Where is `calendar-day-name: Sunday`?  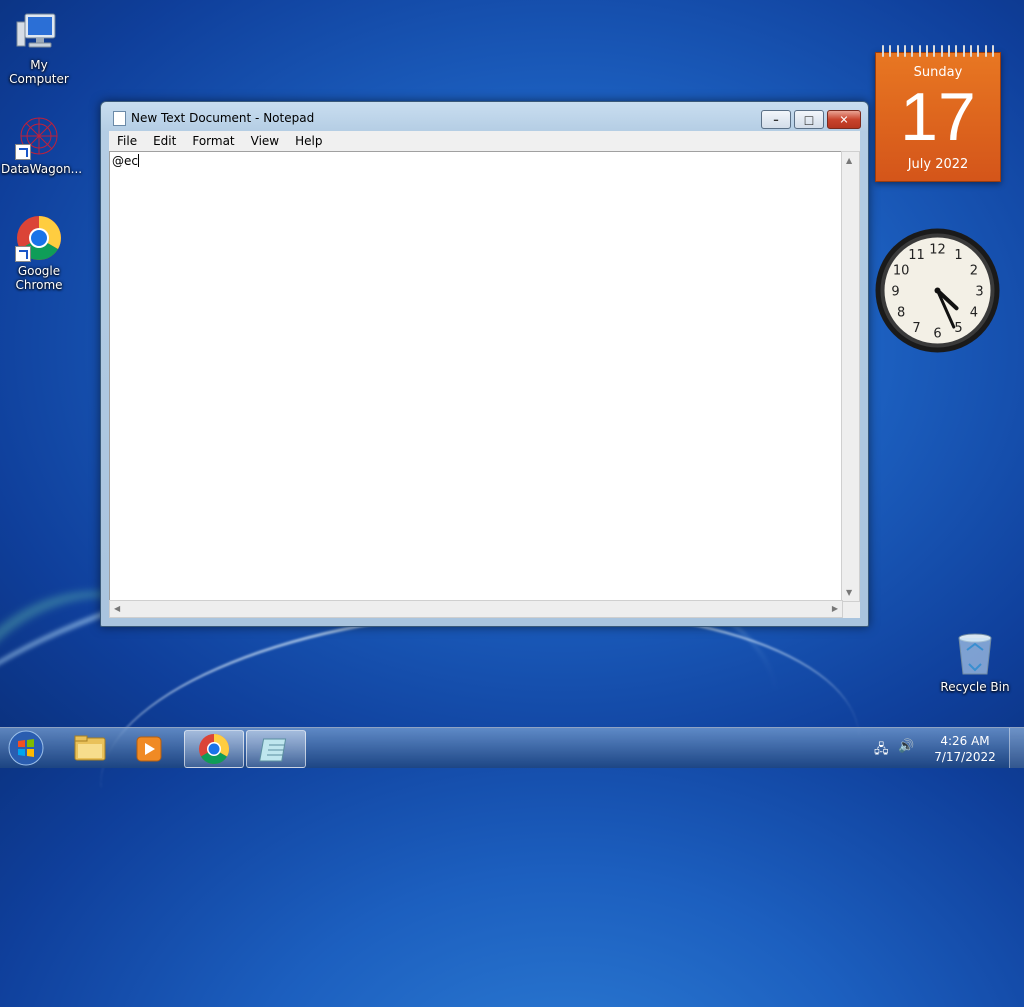 calendar-day-name: Sunday is located at coordinates (938, 72).